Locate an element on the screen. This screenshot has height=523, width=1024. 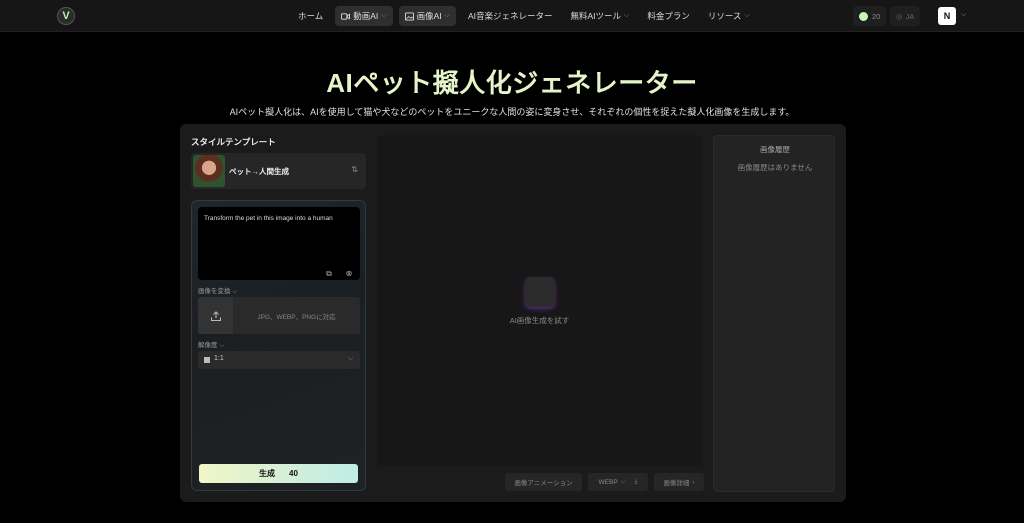
image-upload: JPG、WEBP、PNGに対応 is located at coordinates (279, 315).